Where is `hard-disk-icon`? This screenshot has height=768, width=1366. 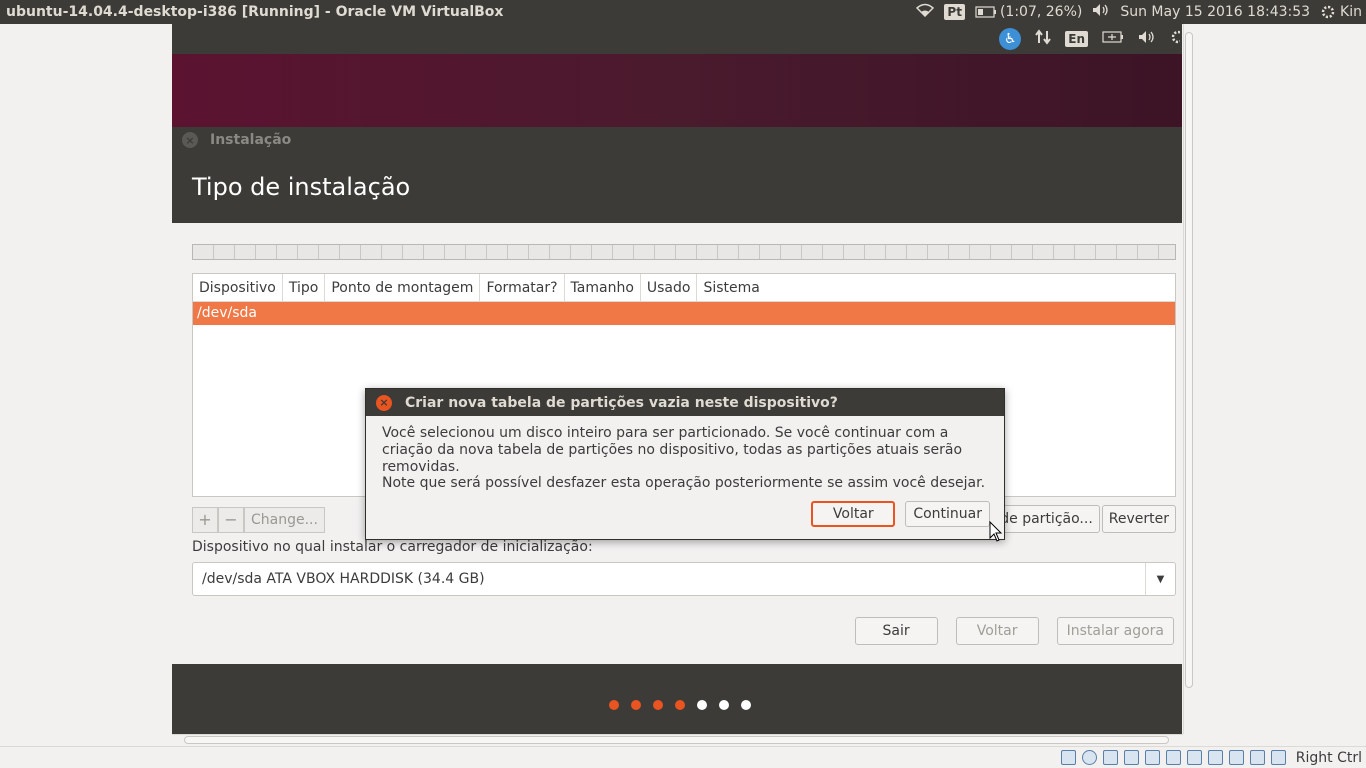
hard-disk-icon is located at coordinates (1068, 757).